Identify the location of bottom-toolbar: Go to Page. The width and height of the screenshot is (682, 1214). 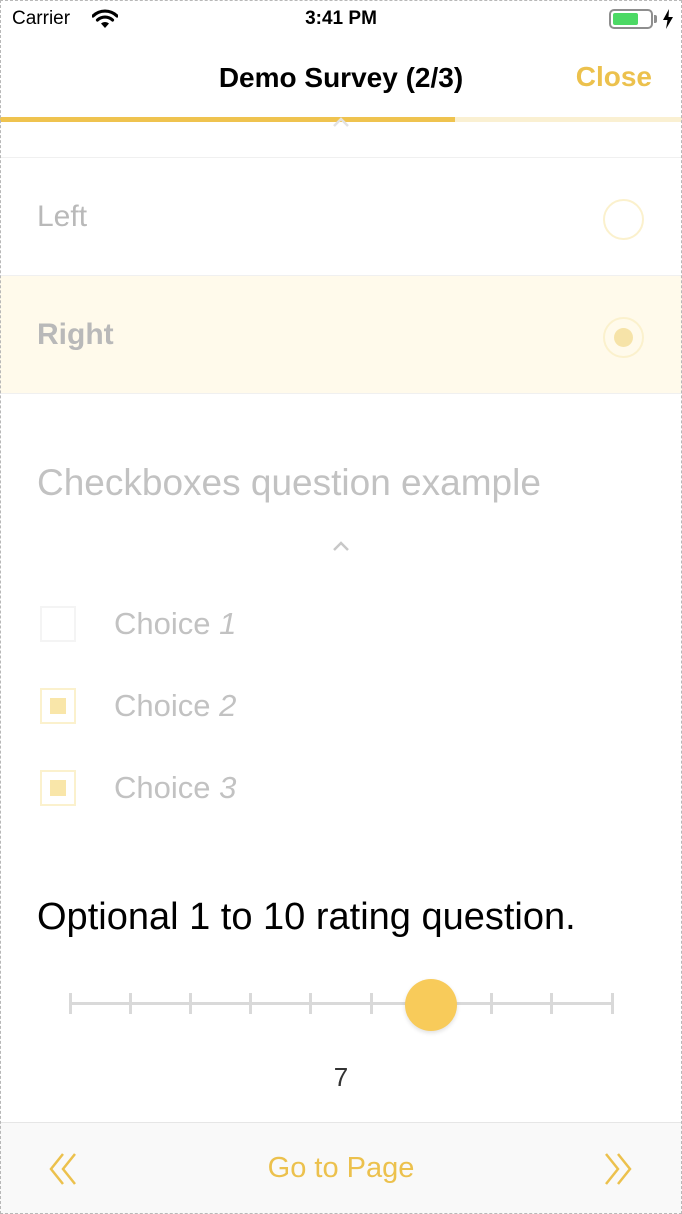
(341, 1168).